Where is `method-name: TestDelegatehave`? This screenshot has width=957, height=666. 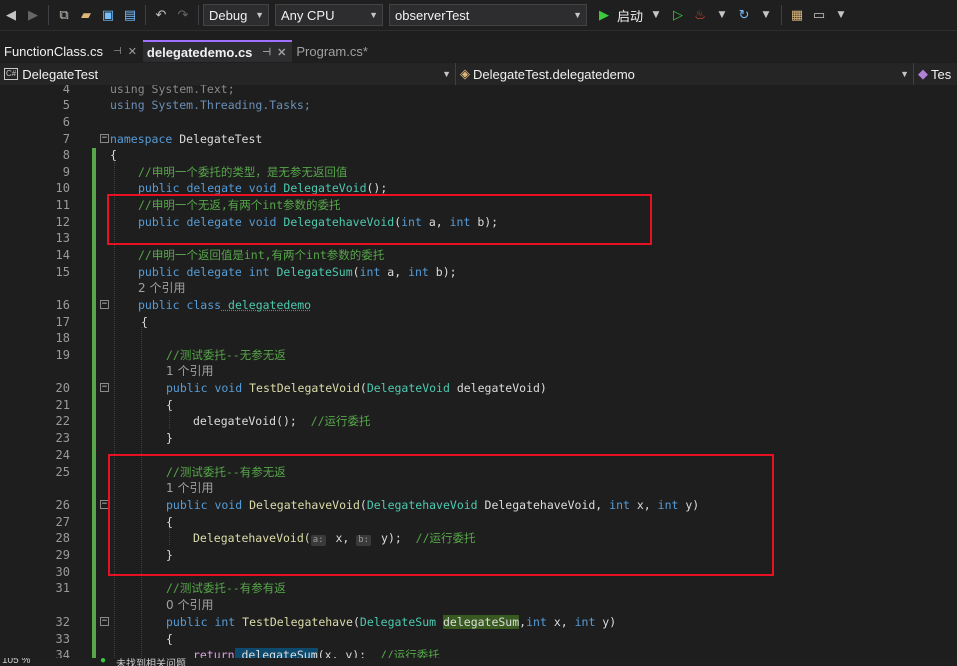
method-name: TestDelegatehave is located at coordinates (294, 622).